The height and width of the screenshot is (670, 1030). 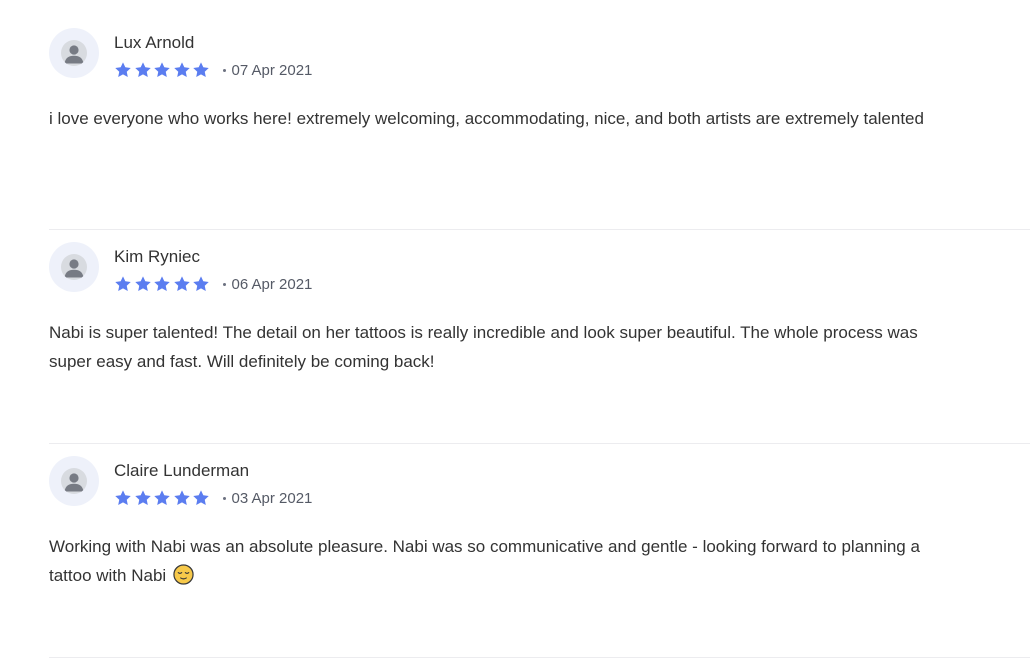 I want to click on reviewer-name: Claire Lunderman, so click(x=182, y=470).